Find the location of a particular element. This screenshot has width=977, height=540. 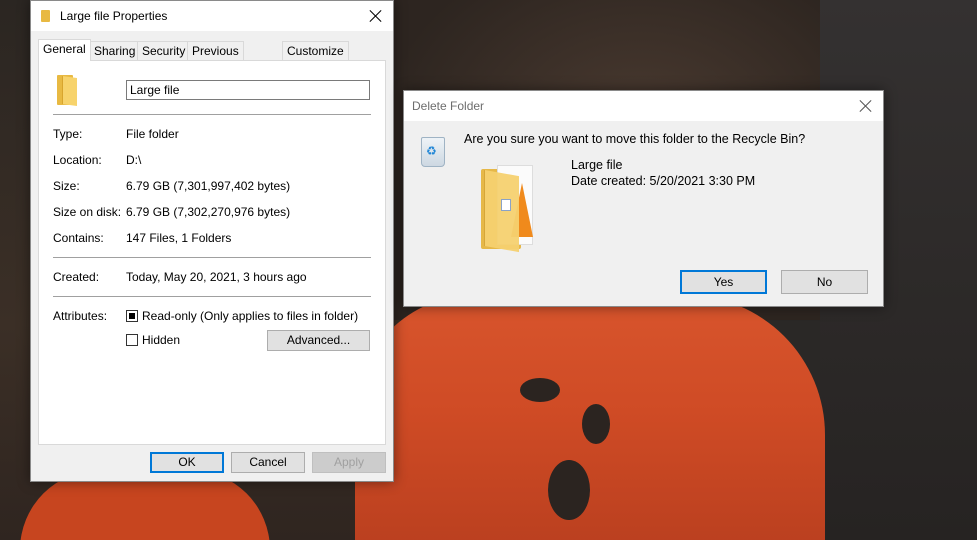

size-label: Size: is located at coordinates (66, 186).